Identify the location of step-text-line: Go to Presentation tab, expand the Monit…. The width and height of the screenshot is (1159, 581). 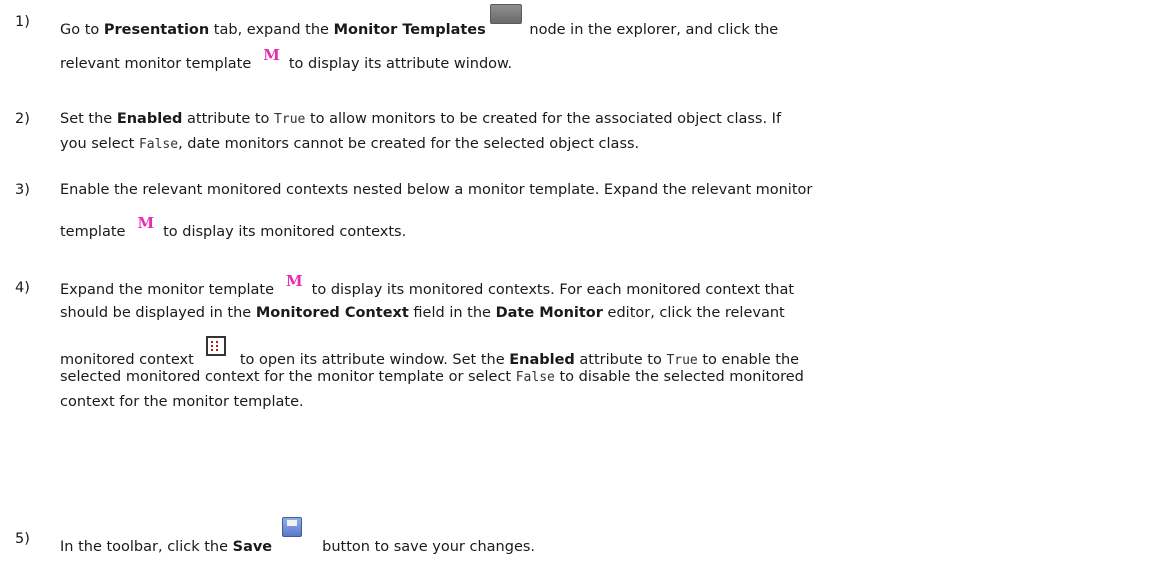
(419, 21).